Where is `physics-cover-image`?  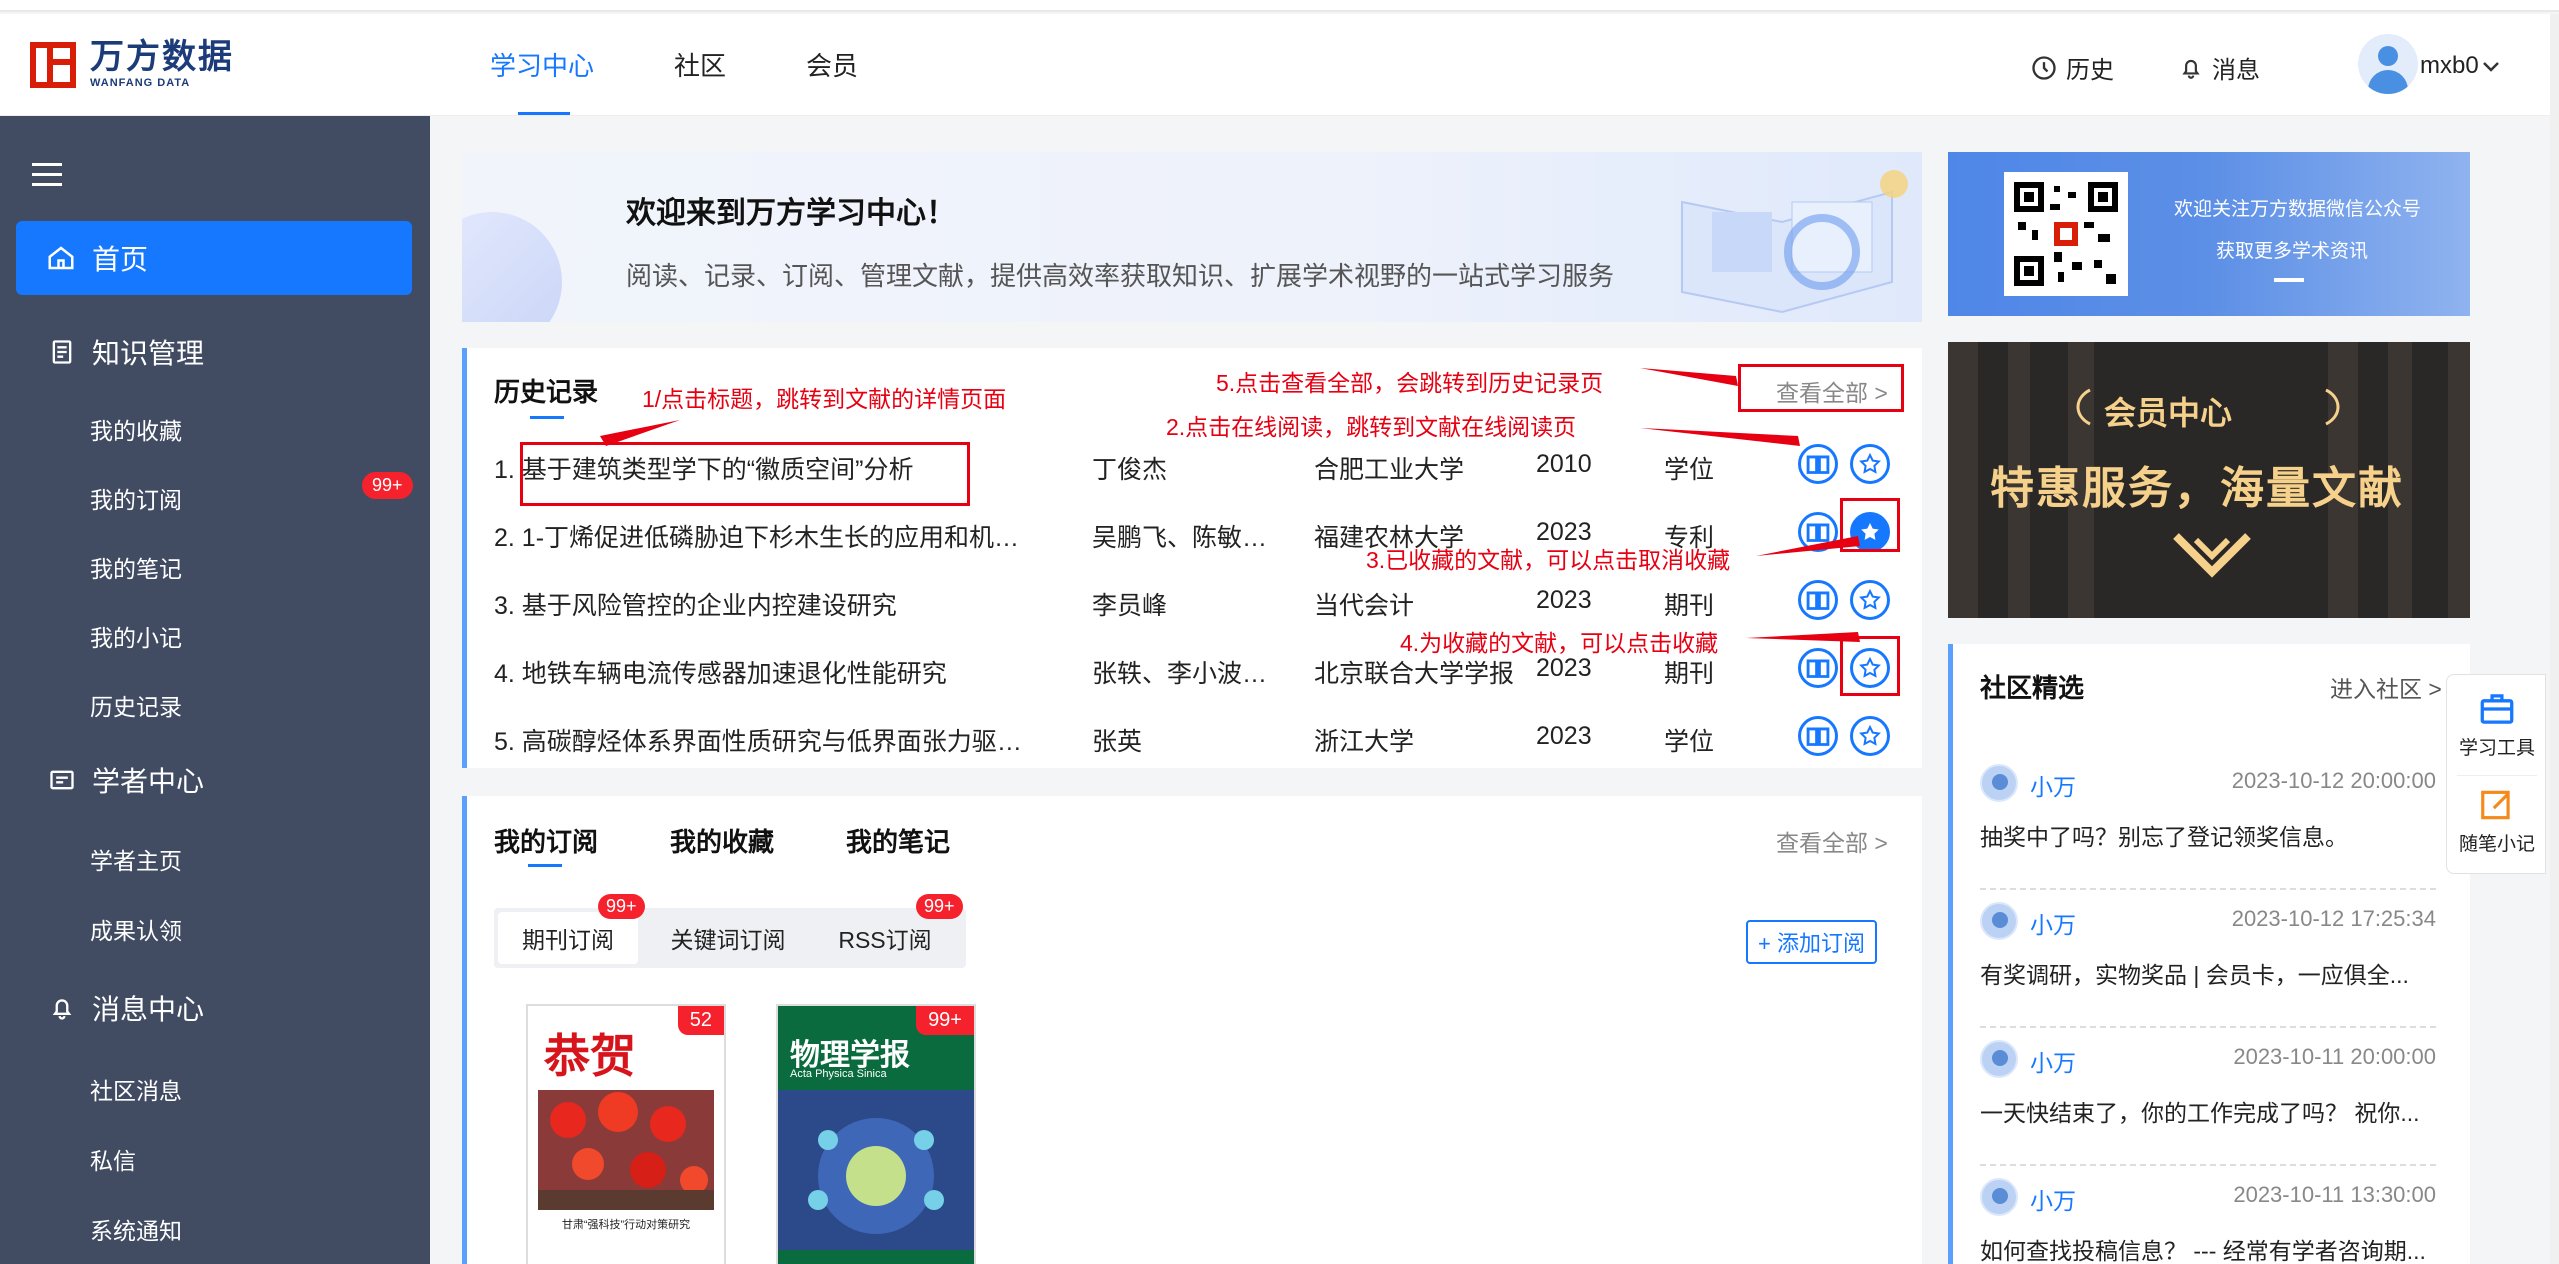 physics-cover-image is located at coordinates (876, 1177).